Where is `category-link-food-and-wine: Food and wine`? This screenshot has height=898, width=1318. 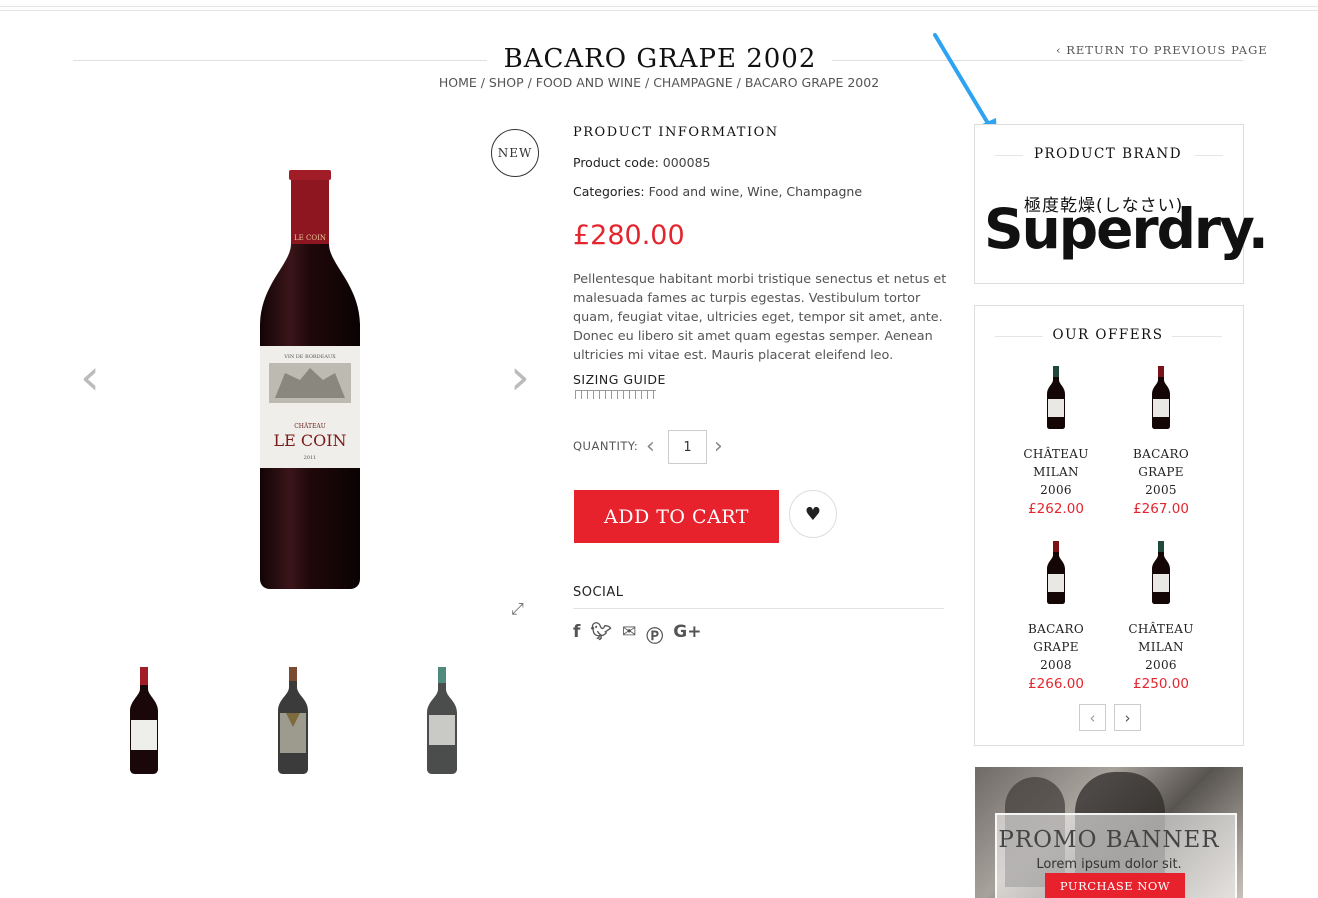 category-link-food-and-wine: Food and wine is located at coordinates (694, 191).